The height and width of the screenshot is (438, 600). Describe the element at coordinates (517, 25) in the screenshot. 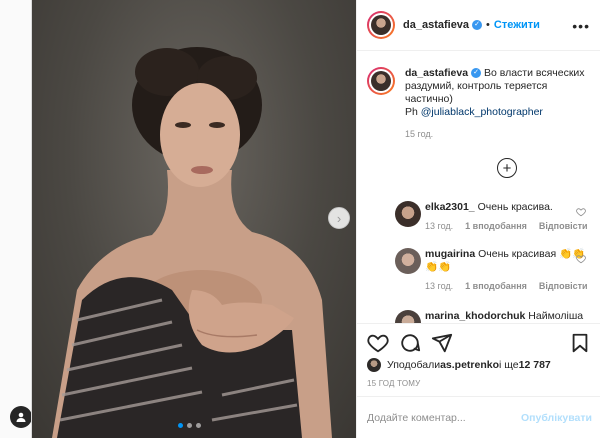

I see `follow-button: Стежити` at that location.